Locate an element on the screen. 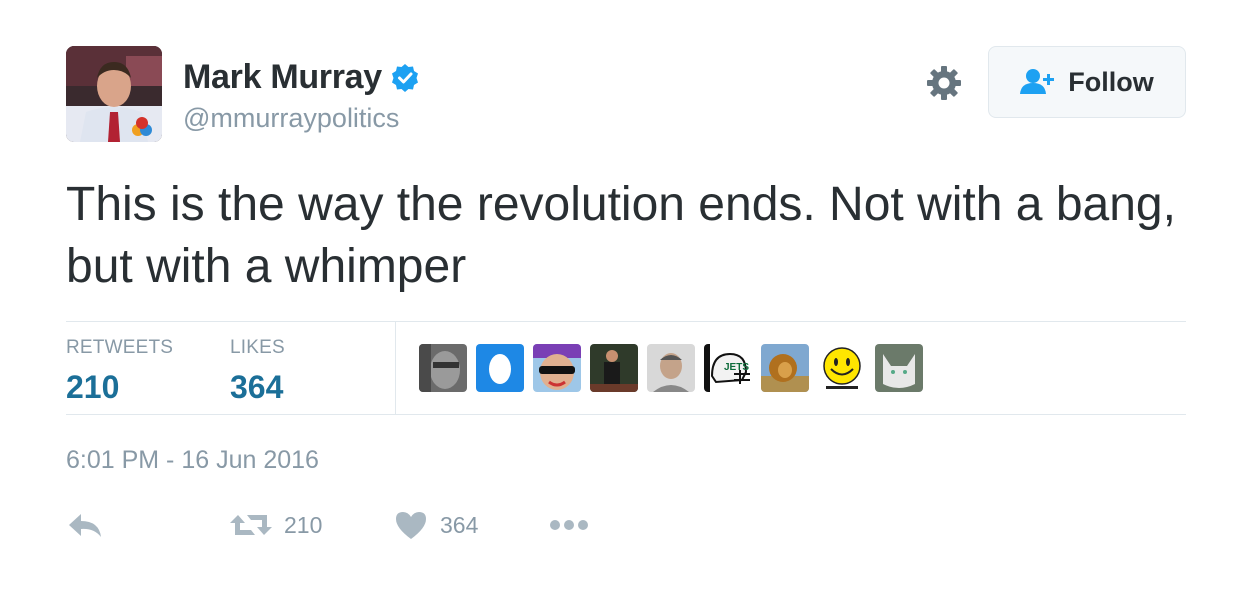  heart-icon is located at coordinates (411, 525).